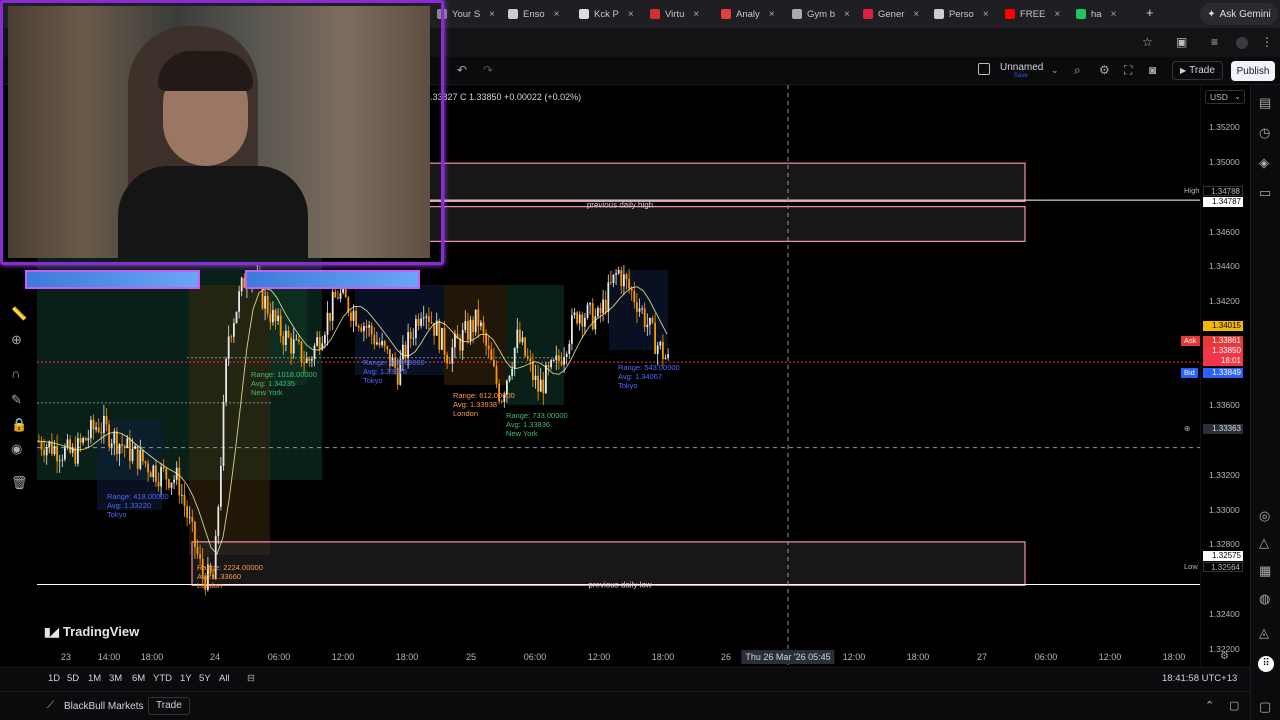  What do you see at coordinates (1253, 71) in the screenshot?
I see `publish-button: Publish` at bounding box center [1253, 71].